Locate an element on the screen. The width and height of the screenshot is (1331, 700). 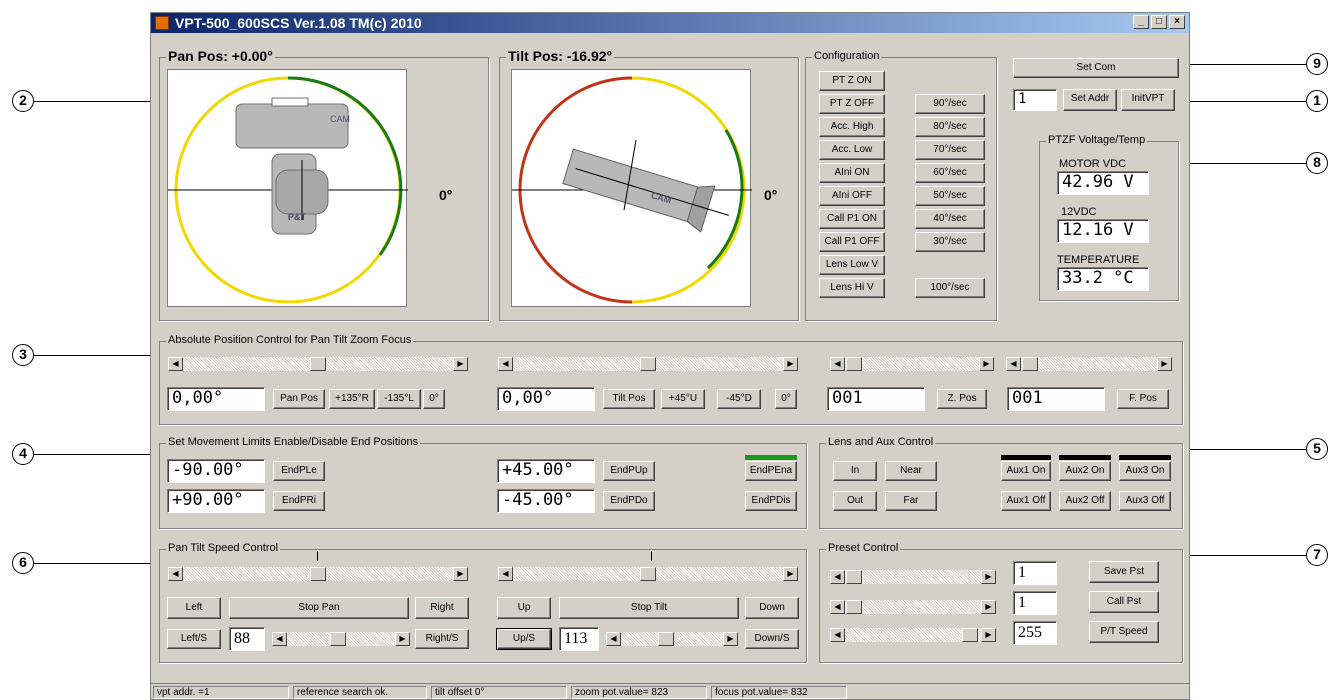
address-input: 1 is located at coordinates (1035, 100).